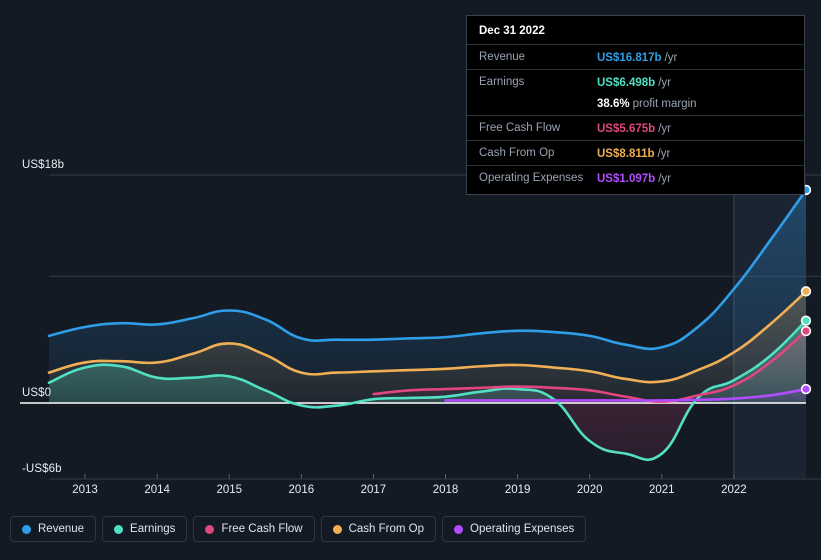 The height and width of the screenshot is (560, 821). What do you see at coordinates (85, 490) in the screenshot?
I see `x-axis-label-2013: 2013` at bounding box center [85, 490].